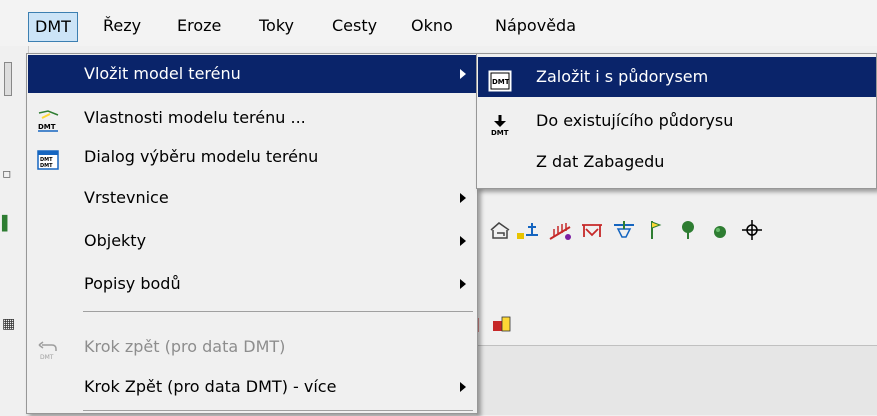 The width and height of the screenshot is (877, 416). I want to click on left-toolbar: ▫ ▌ ▦, so click(14, 230).